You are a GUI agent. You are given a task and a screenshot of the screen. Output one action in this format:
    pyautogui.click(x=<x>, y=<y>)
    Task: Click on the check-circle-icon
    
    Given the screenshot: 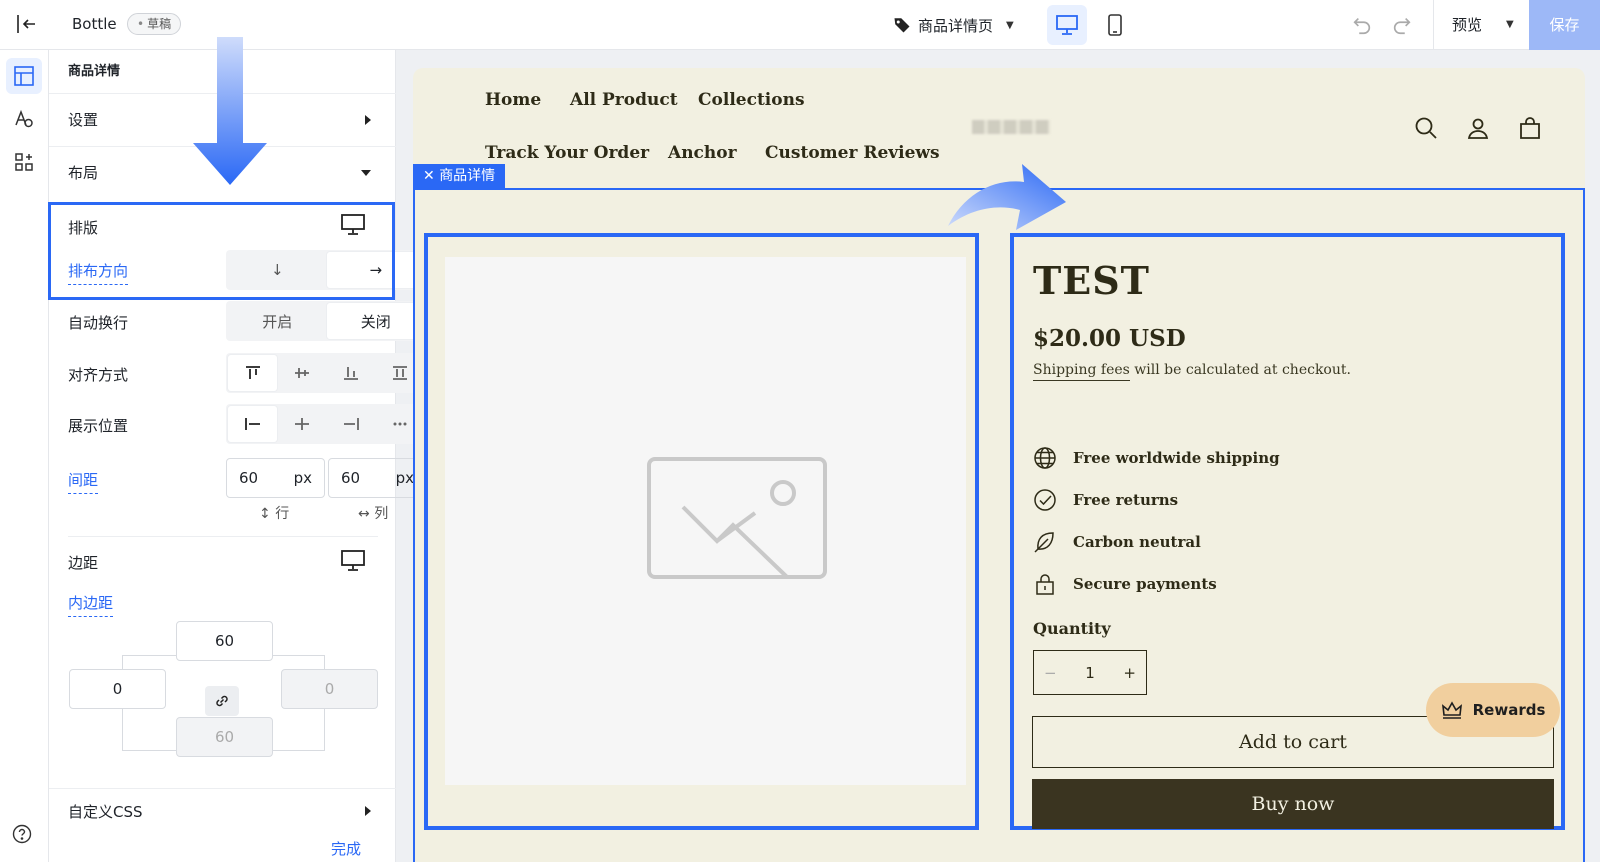 What is the action you would take?
    pyautogui.click(x=1045, y=500)
    